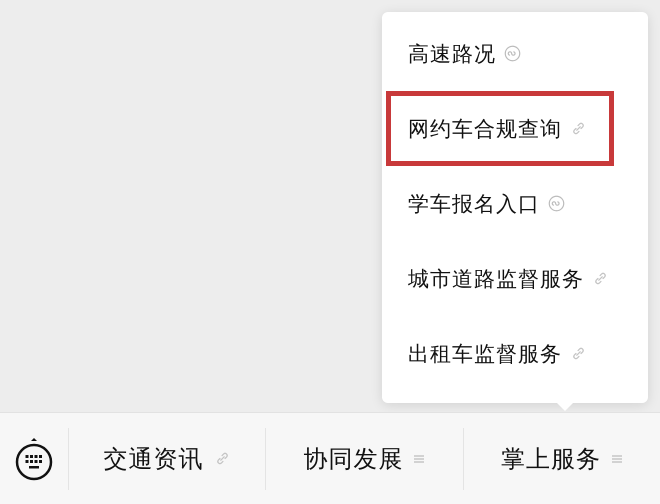 The height and width of the screenshot is (504, 660). I want to click on menu-tab: 掌上服务, so click(562, 458).